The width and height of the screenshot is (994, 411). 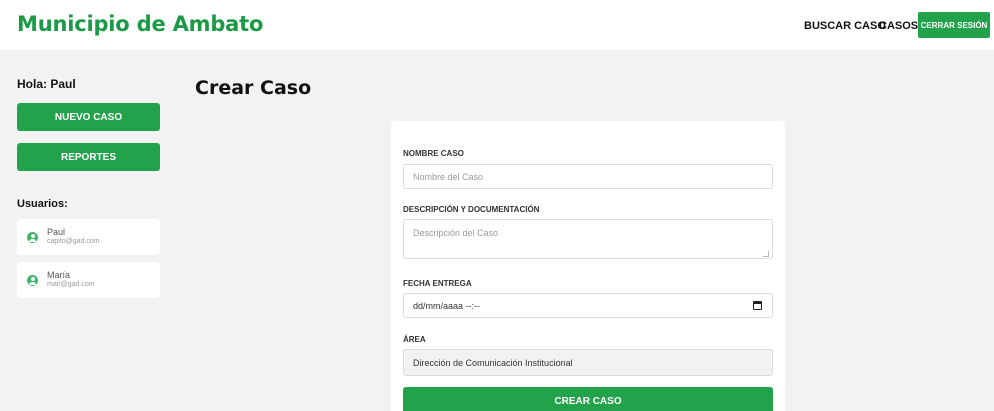 I want to click on logout-button: CERRAR SESIÓN, so click(x=954, y=25).